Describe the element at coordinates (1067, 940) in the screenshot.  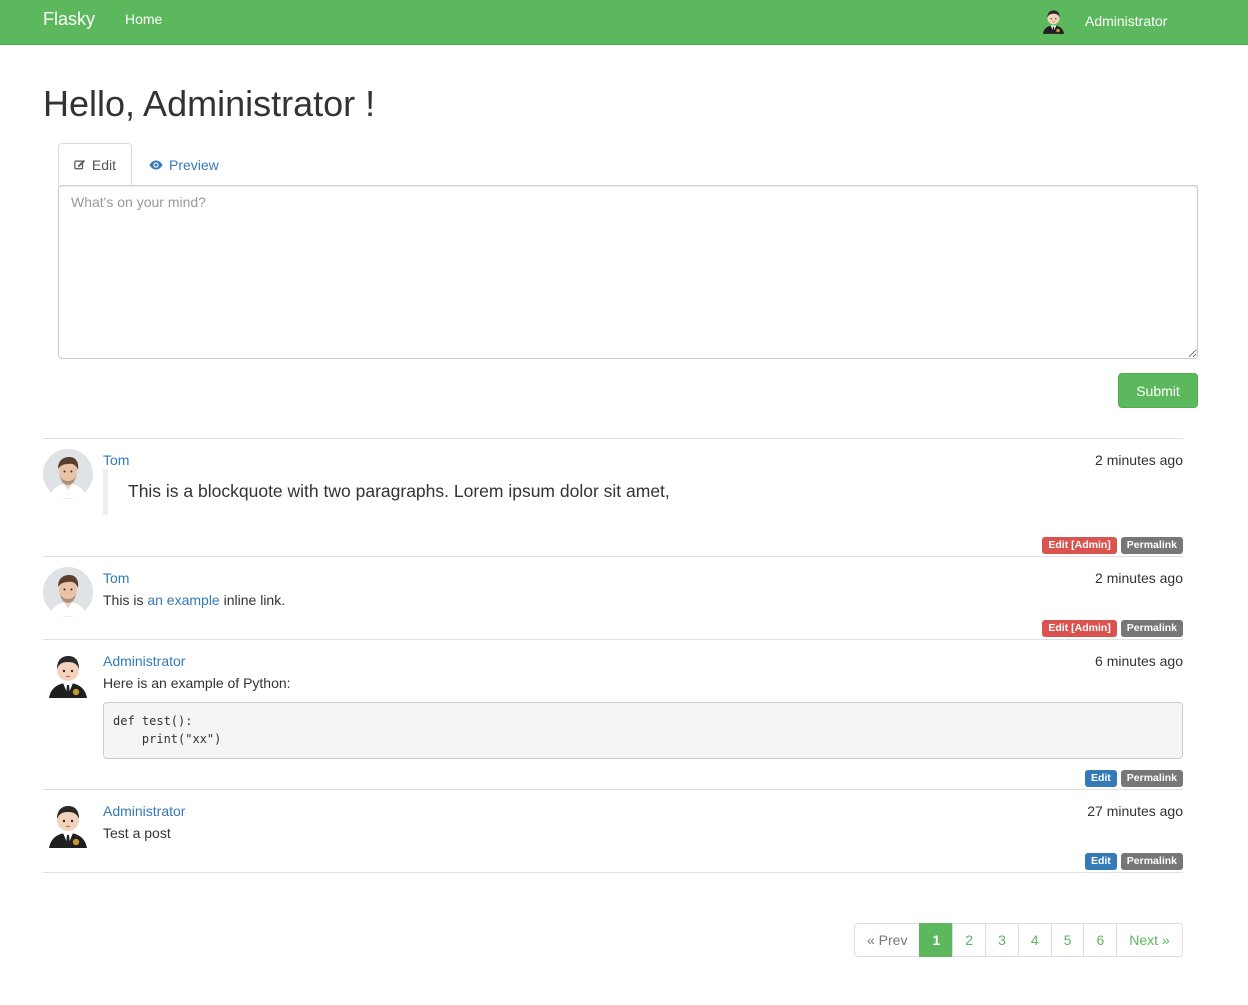
I see `pagination-page-5: 5` at that location.